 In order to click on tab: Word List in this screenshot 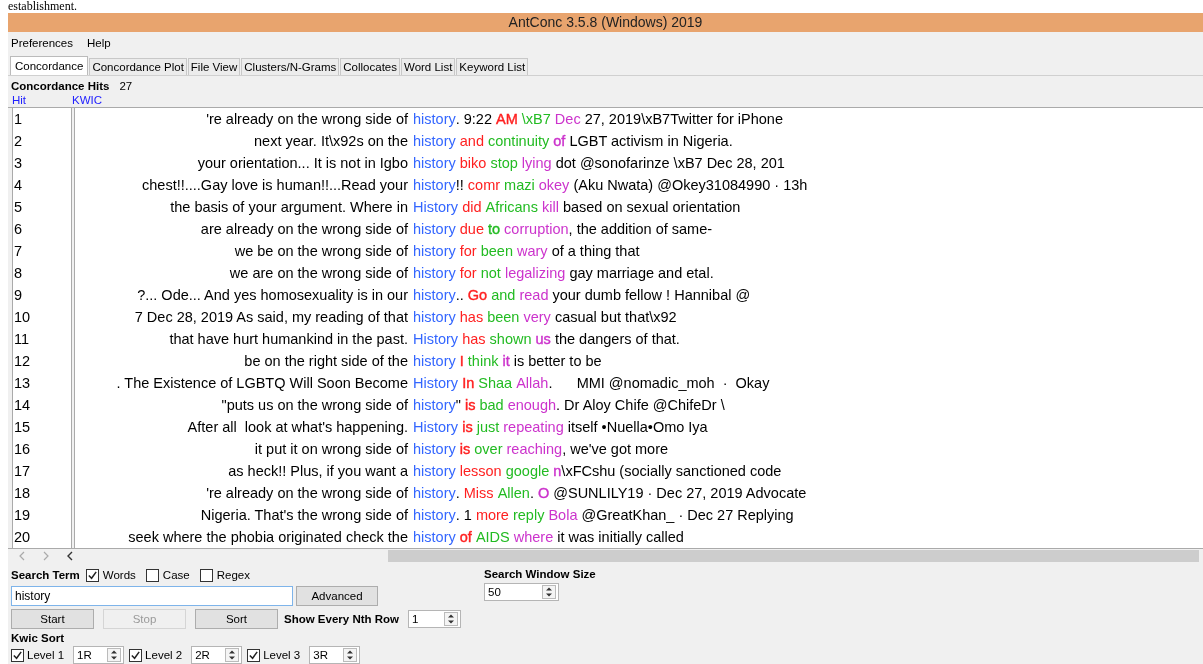, I will do `click(428, 66)`.